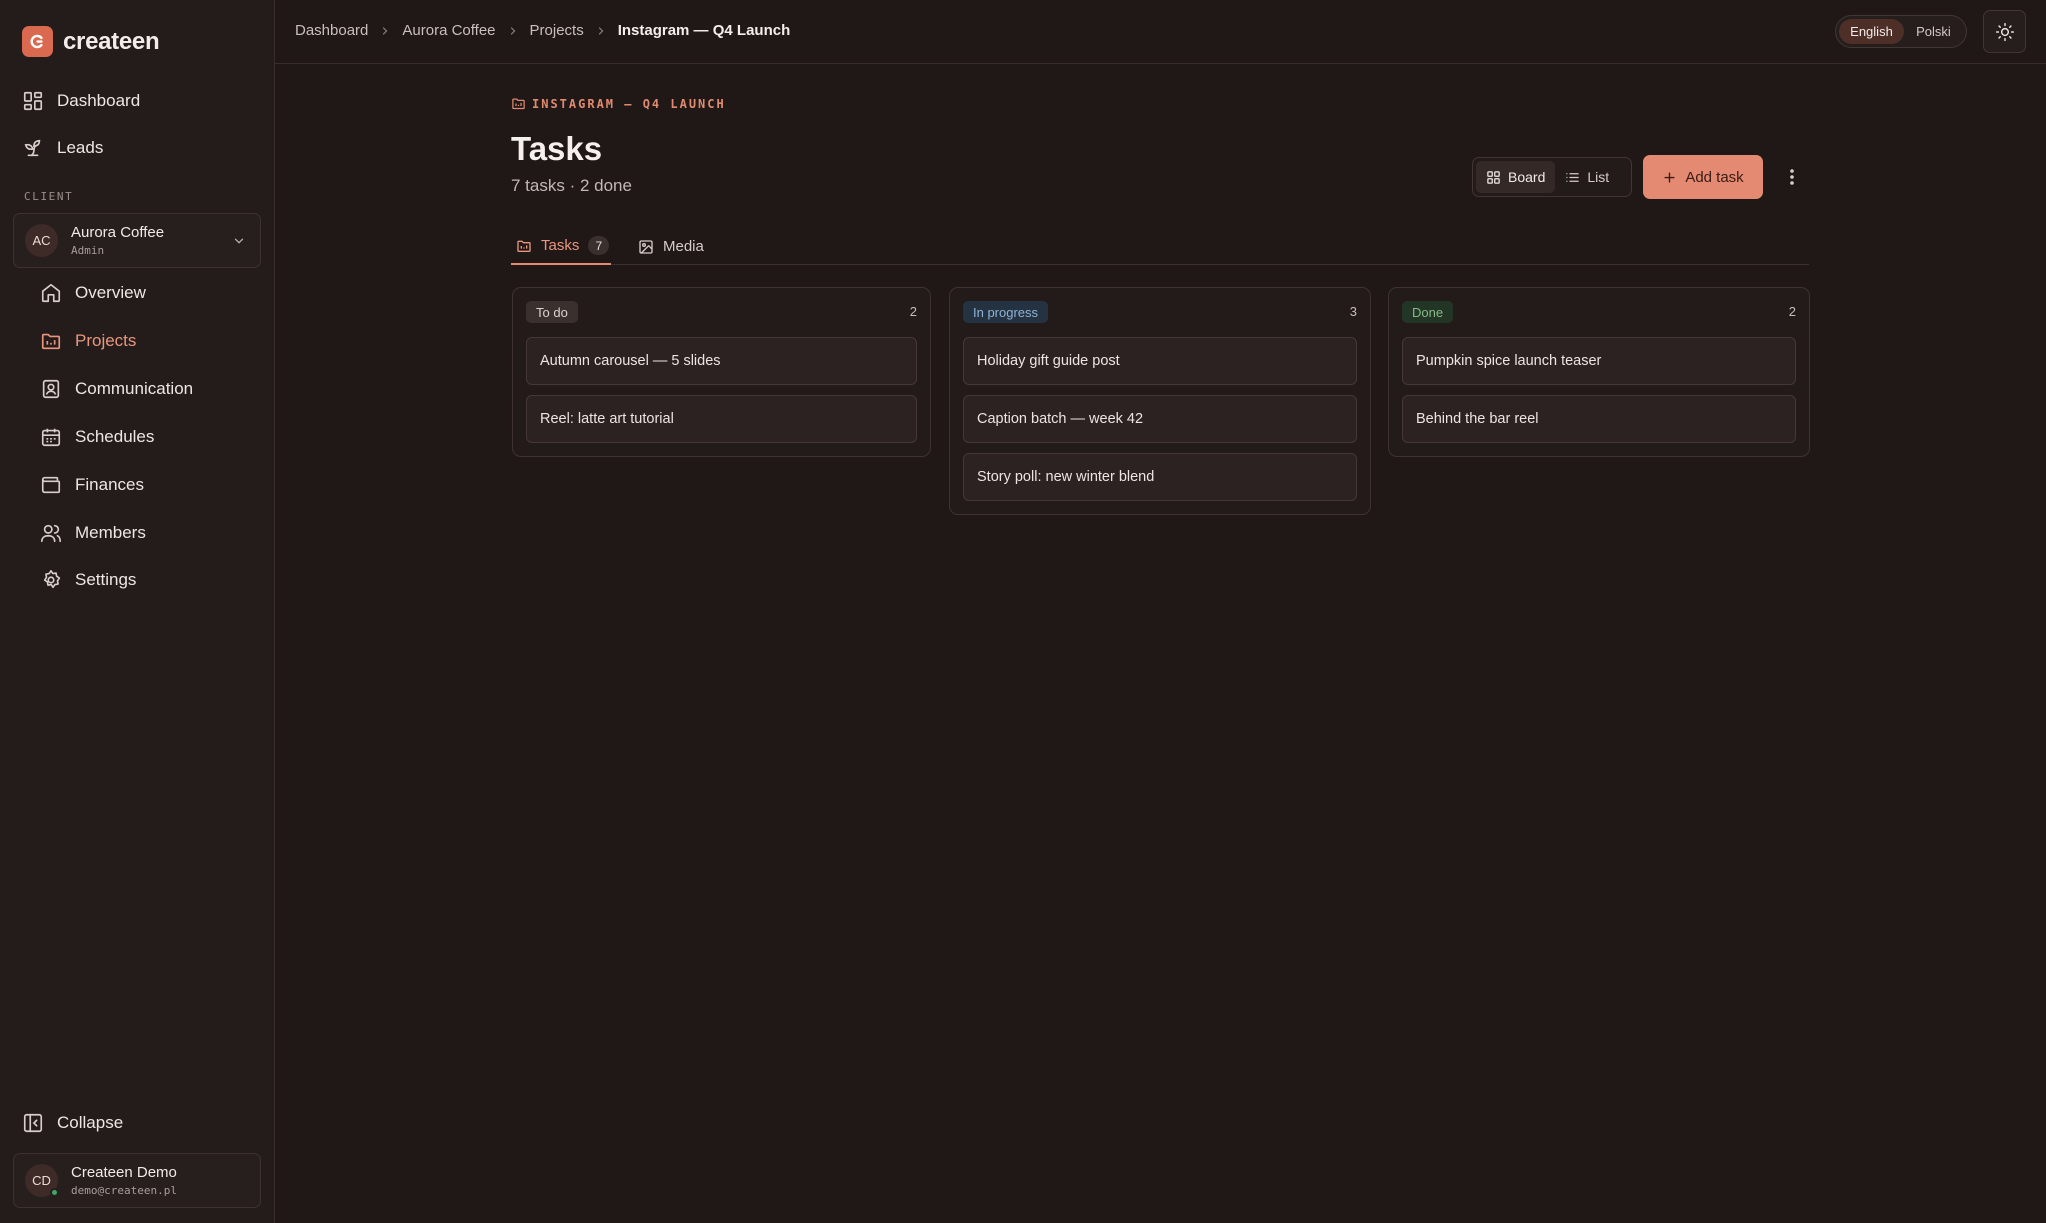 The height and width of the screenshot is (1223, 2046). What do you see at coordinates (51, 533) in the screenshot?
I see `users-icon` at bounding box center [51, 533].